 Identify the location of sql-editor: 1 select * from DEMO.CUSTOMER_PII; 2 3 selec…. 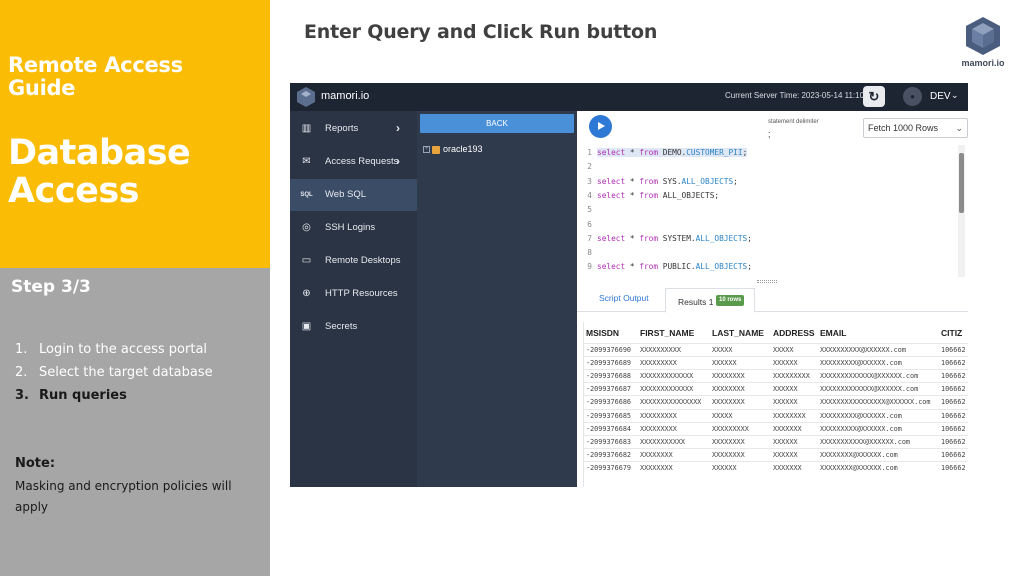
(769, 211).